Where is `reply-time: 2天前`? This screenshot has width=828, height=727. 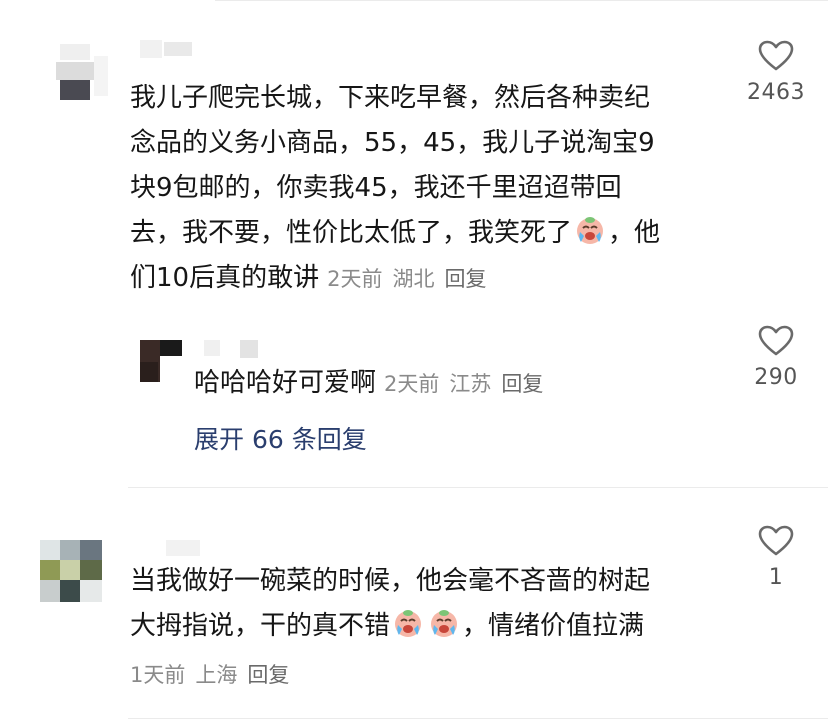
reply-time: 2天前 is located at coordinates (412, 384).